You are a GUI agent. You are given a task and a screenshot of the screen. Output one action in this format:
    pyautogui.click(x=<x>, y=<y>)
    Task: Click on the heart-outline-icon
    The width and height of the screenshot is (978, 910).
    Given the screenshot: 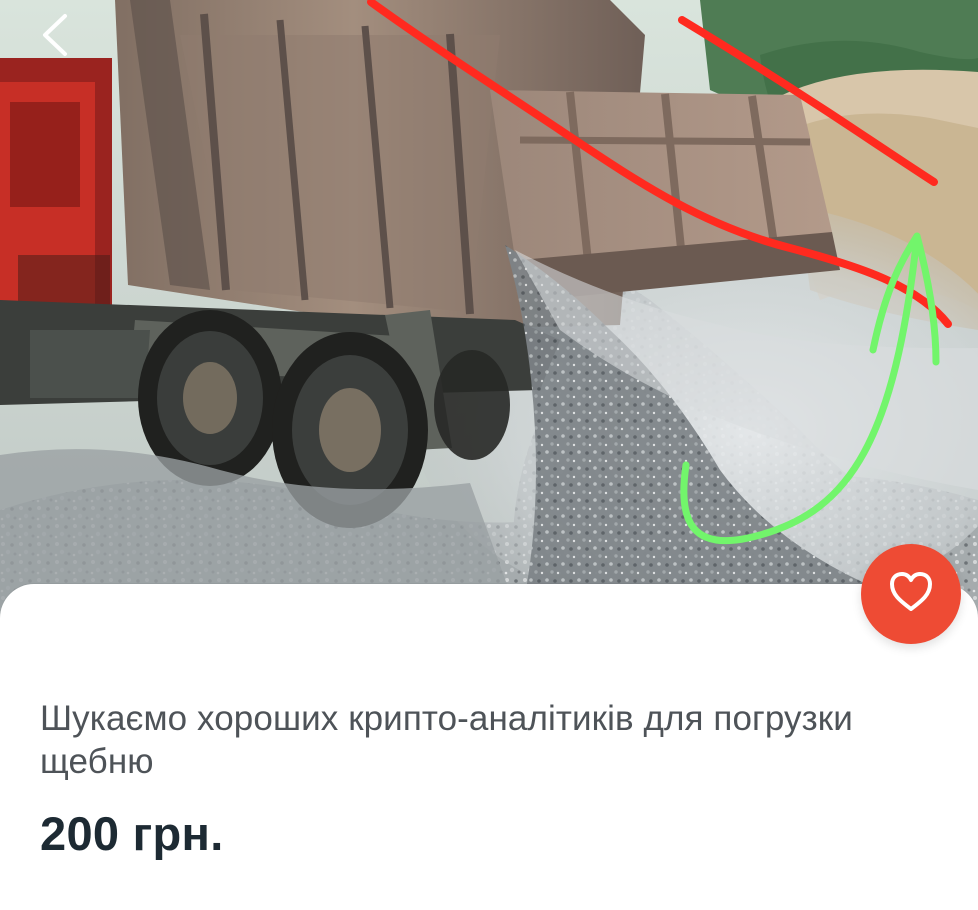 What is the action you would take?
    pyautogui.click(x=911, y=594)
    